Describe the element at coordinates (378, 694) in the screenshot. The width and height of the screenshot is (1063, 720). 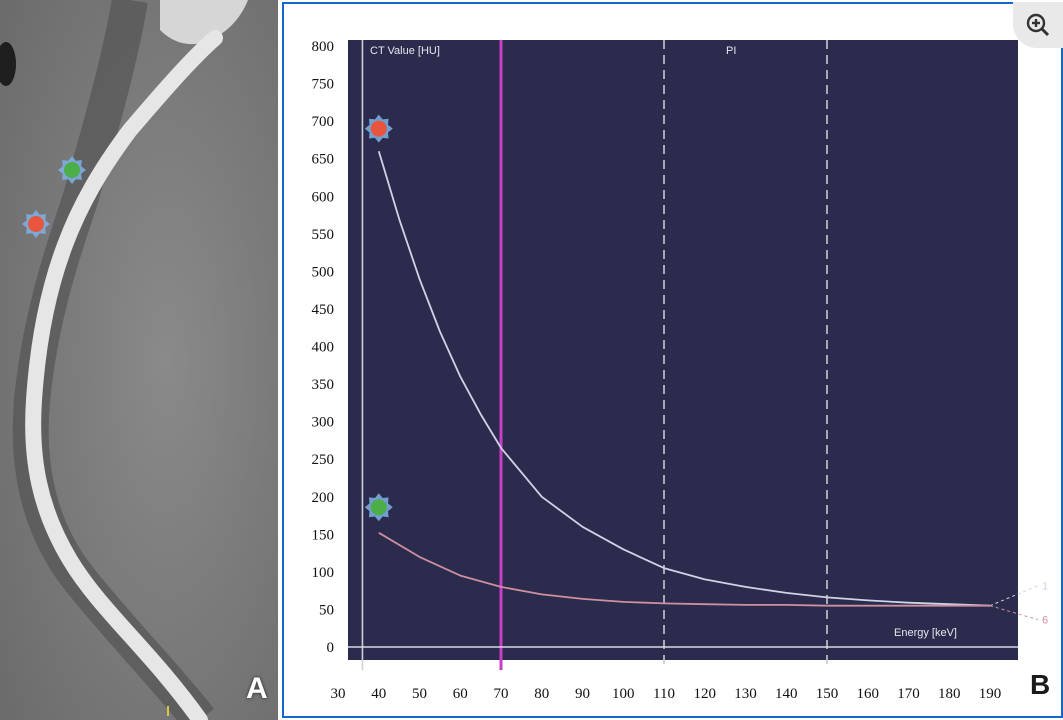
I see `x-tick-label: 40` at that location.